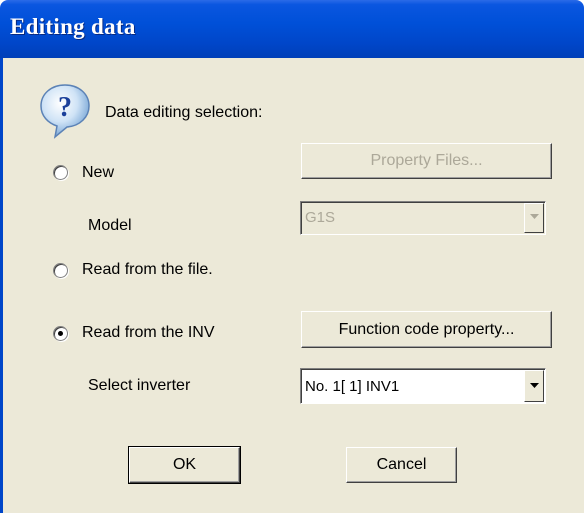 This screenshot has height=513, width=584. I want to click on data-editing-prompt: Data editing selection:, so click(184, 112).